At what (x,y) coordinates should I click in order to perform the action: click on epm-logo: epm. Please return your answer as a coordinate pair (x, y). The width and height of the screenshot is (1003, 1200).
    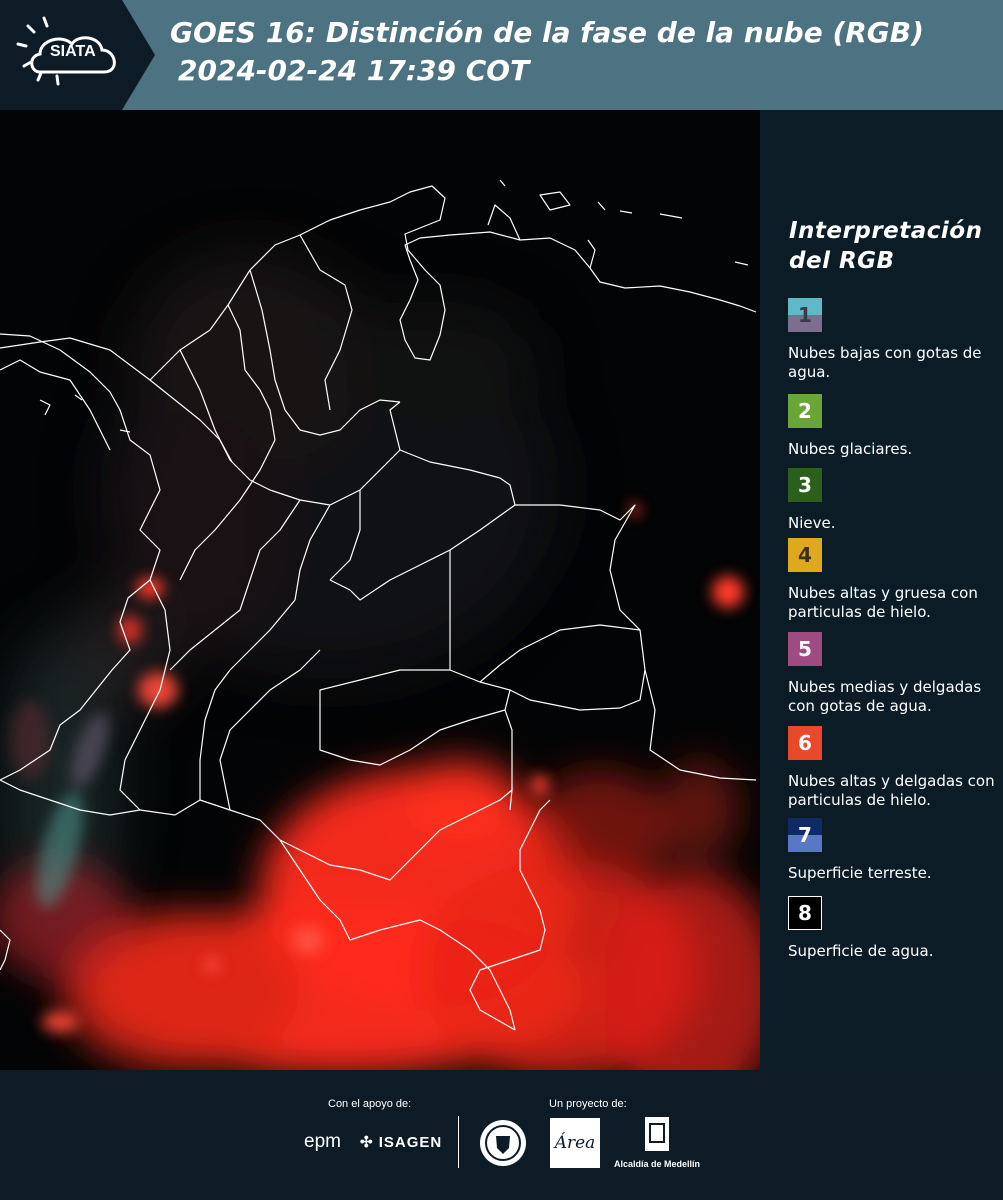
    Looking at the image, I should click on (322, 1141).